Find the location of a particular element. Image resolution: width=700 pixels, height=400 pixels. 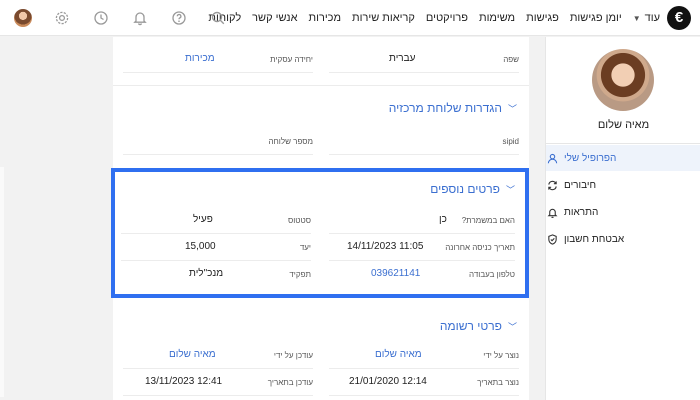

sidebar-item-account-security: אבטחת חשבון is located at coordinates (623, 239).